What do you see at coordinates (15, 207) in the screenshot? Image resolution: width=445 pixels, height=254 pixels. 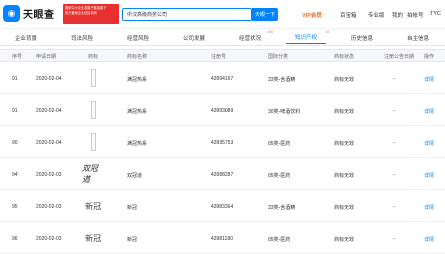 I see `cell-index: 95` at bounding box center [15, 207].